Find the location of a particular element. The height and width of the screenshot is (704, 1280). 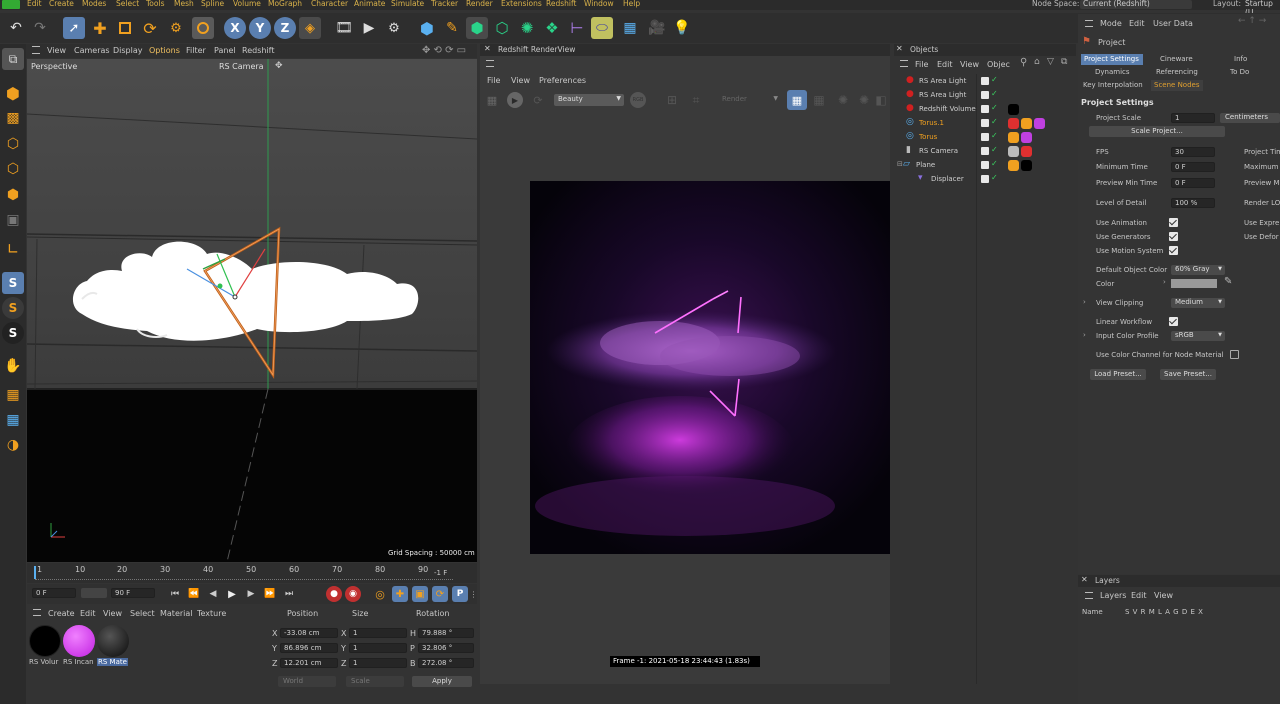

rotate-tool-icon: ⟳ is located at coordinates (150, 28).